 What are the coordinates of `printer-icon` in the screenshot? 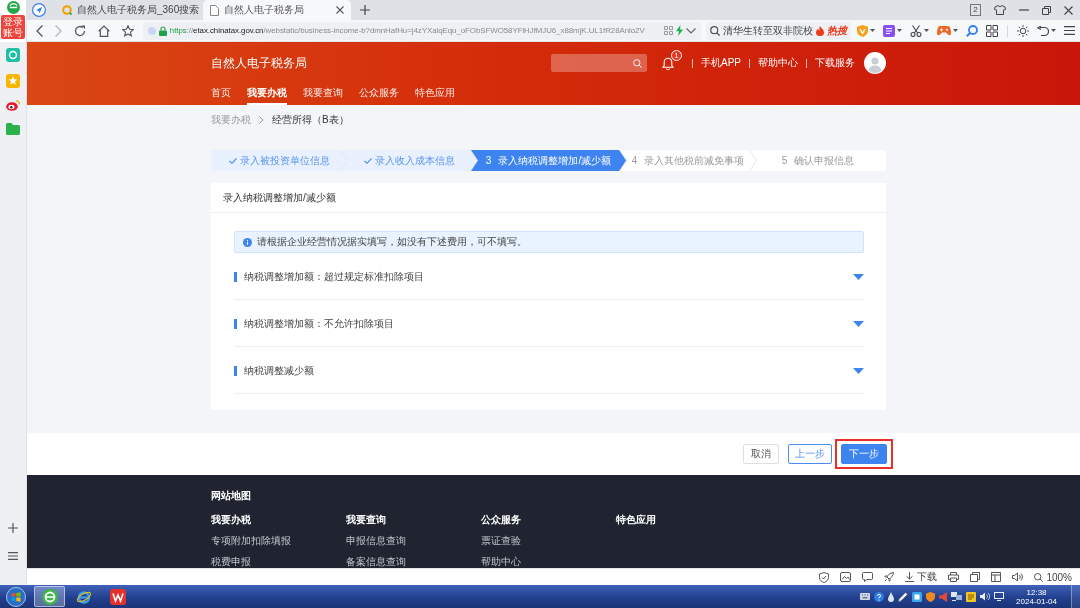 It's located at (954, 577).